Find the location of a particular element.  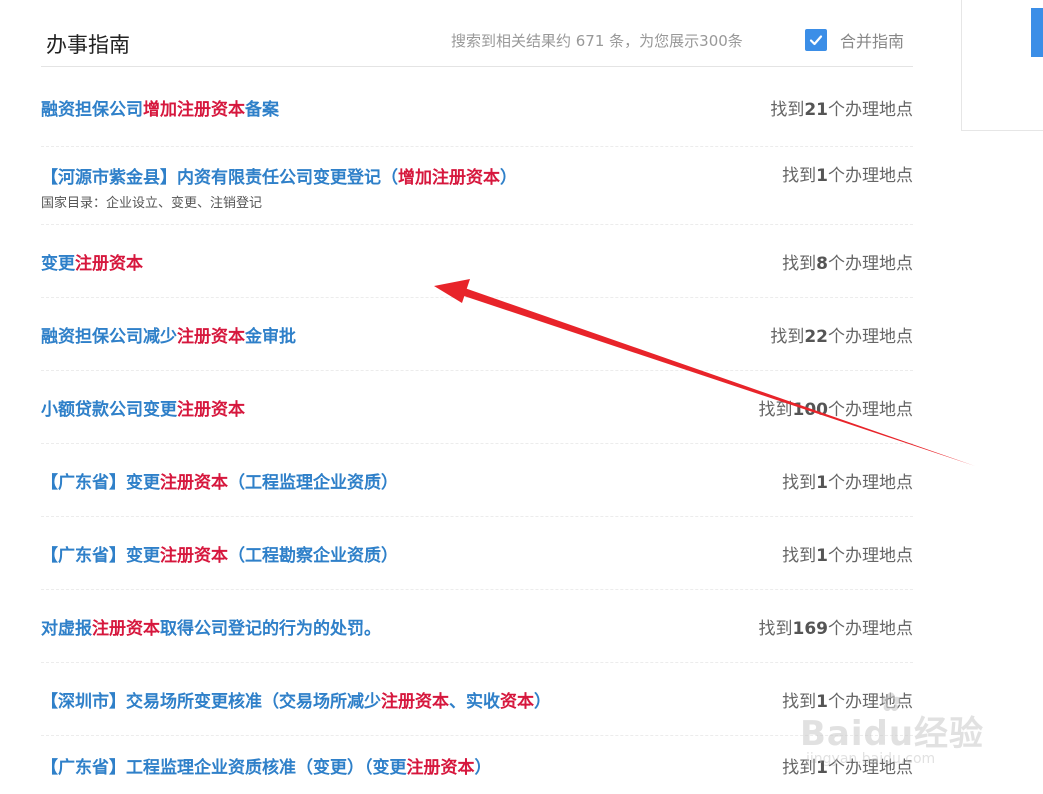

title-text: 【广东省】工程监理企业资质核准（变更）（变更 is located at coordinates (224, 768).